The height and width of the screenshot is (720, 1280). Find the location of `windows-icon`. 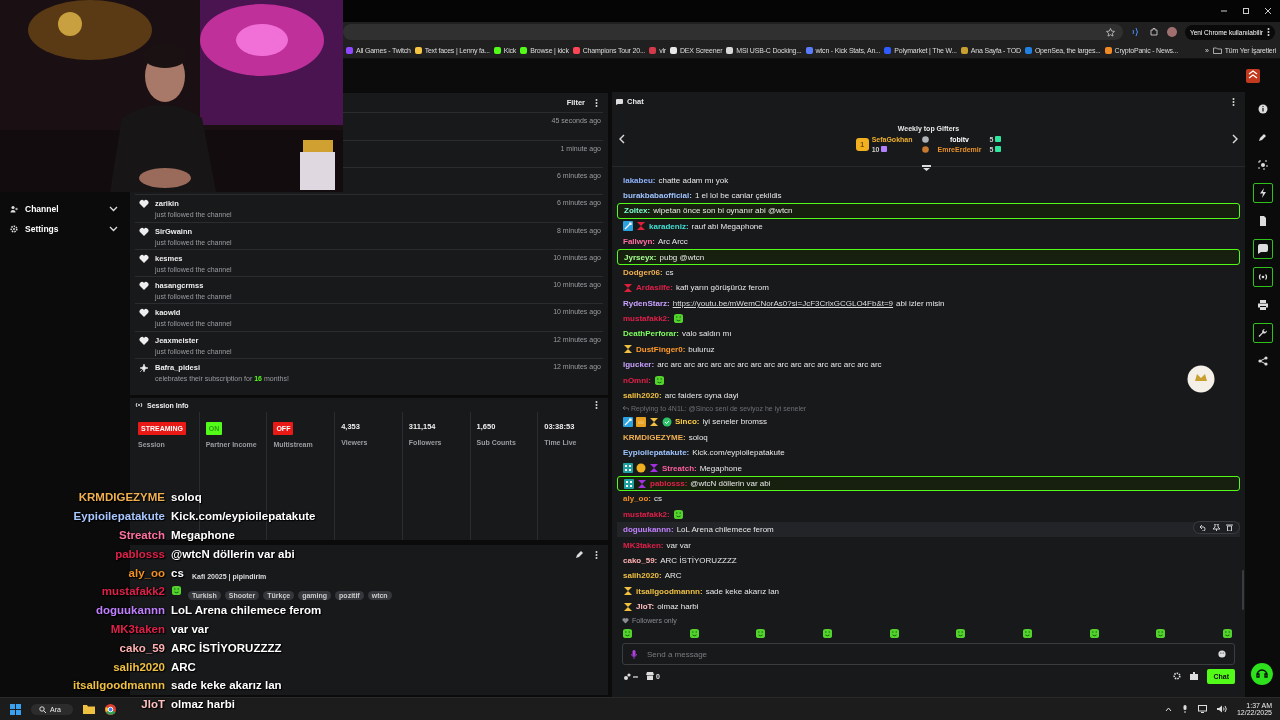

windows-icon is located at coordinates (15, 709).